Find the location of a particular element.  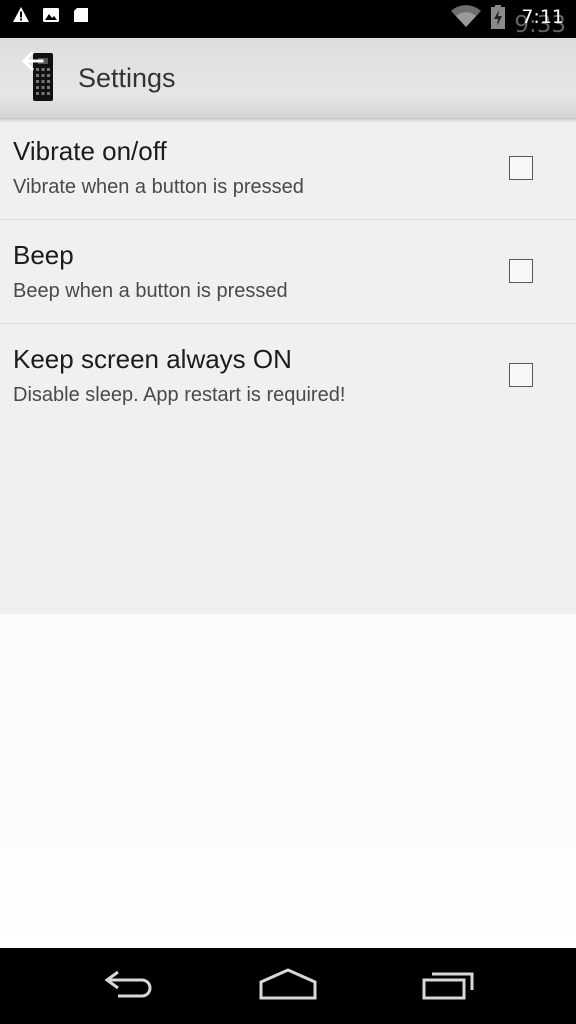

pref-beep-checkbox is located at coordinates (521, 271).